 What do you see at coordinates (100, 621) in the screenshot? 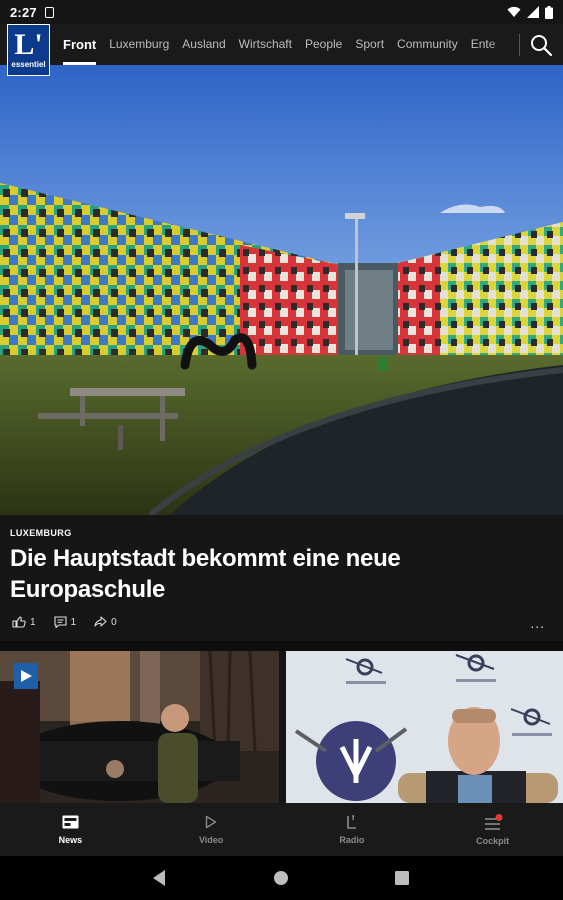
I see `share-icon` at bounding box center [100, 621].